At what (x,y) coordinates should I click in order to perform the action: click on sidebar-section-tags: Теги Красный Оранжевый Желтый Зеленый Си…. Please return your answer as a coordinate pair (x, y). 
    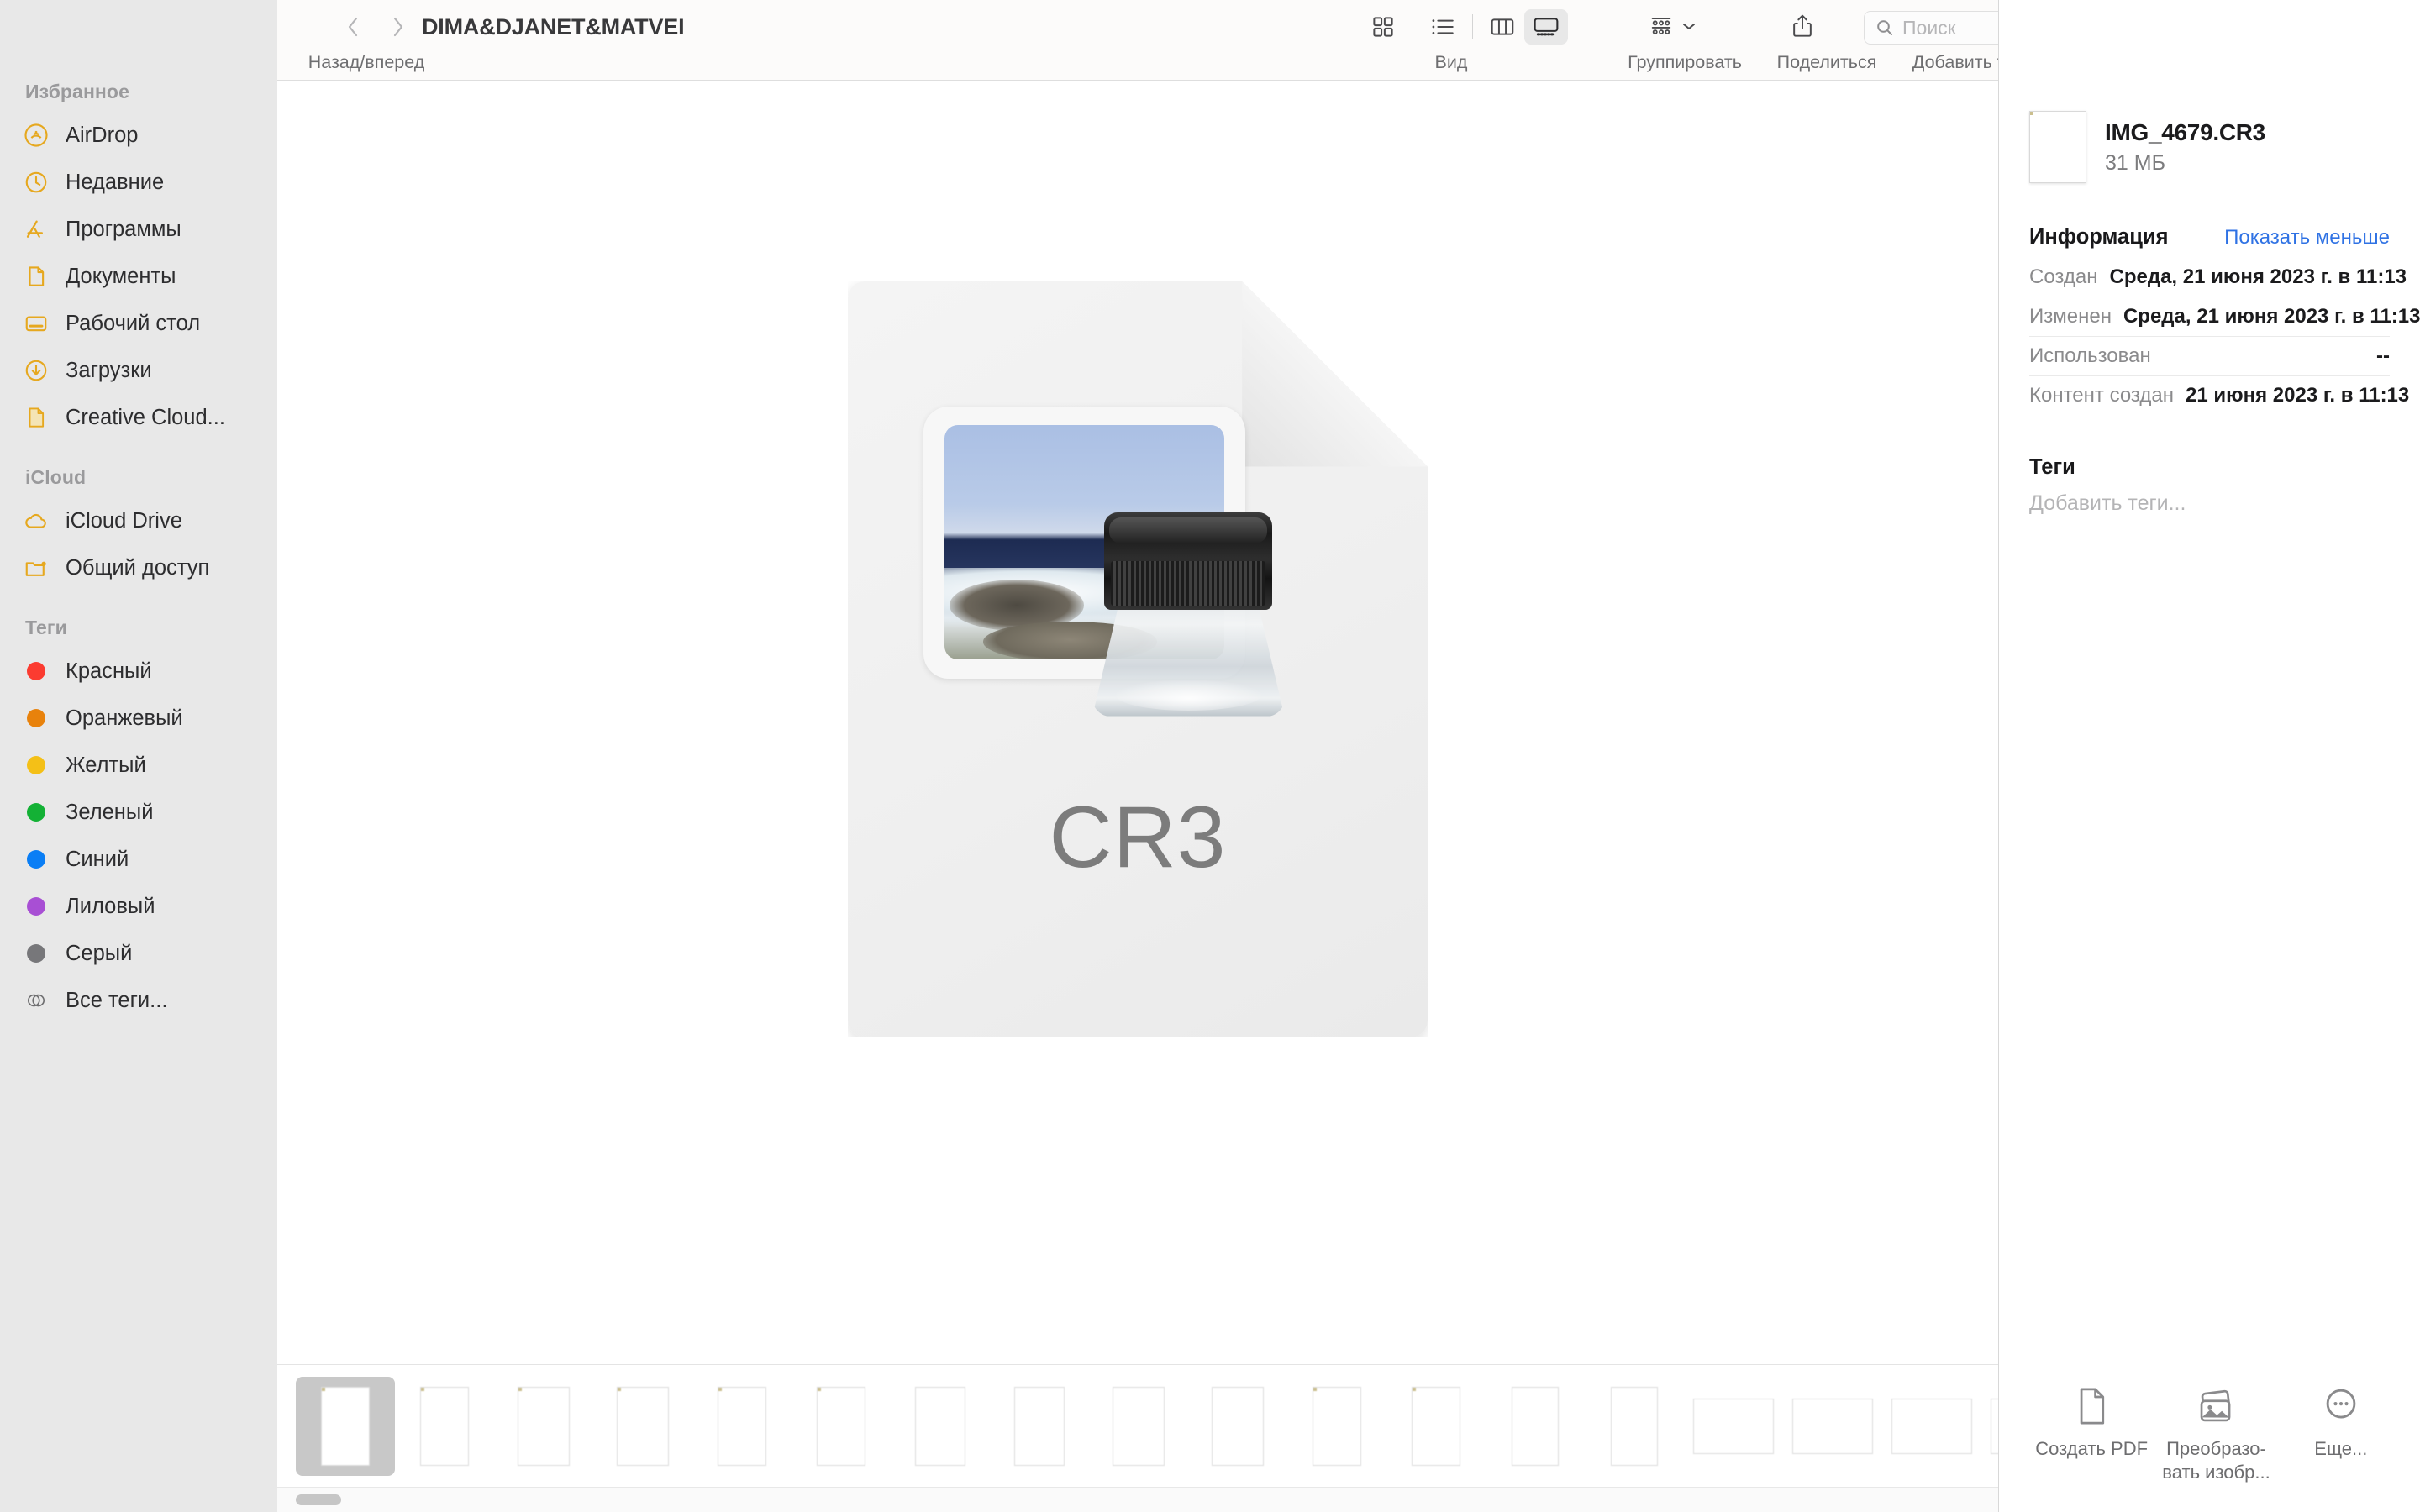
    Looking at the image, I should click on (138, 820).